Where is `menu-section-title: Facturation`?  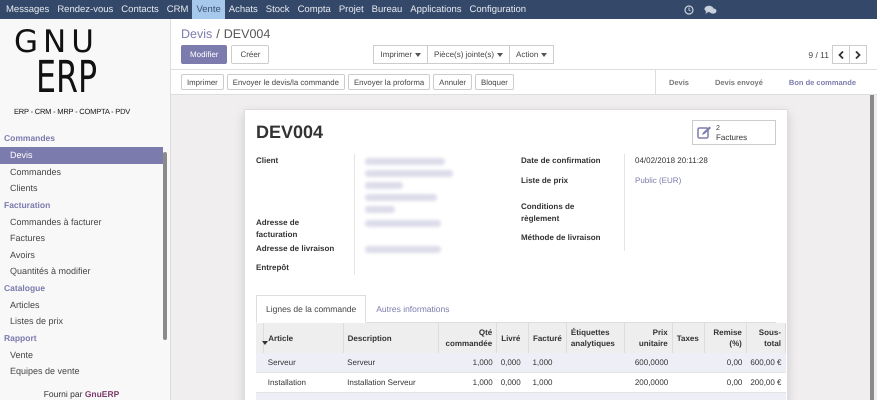 menu-section-title: Facturation is located at coordinates (27, 205).